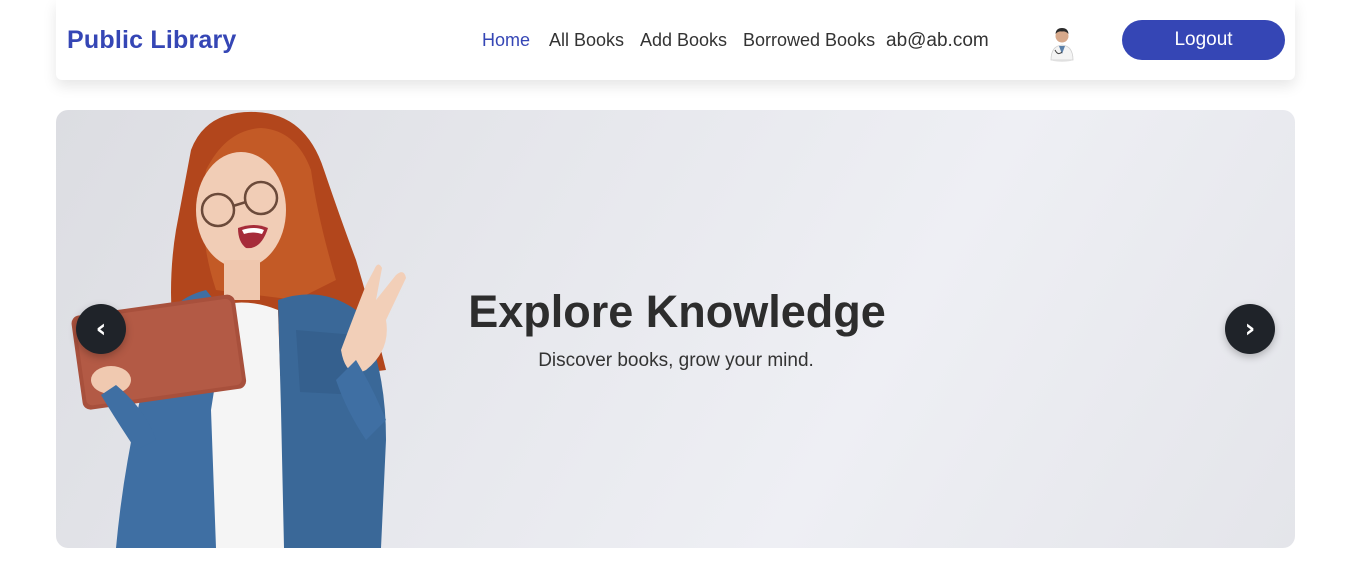  I want to click on nav-link-add-books: Add Books, so click(683, 40).